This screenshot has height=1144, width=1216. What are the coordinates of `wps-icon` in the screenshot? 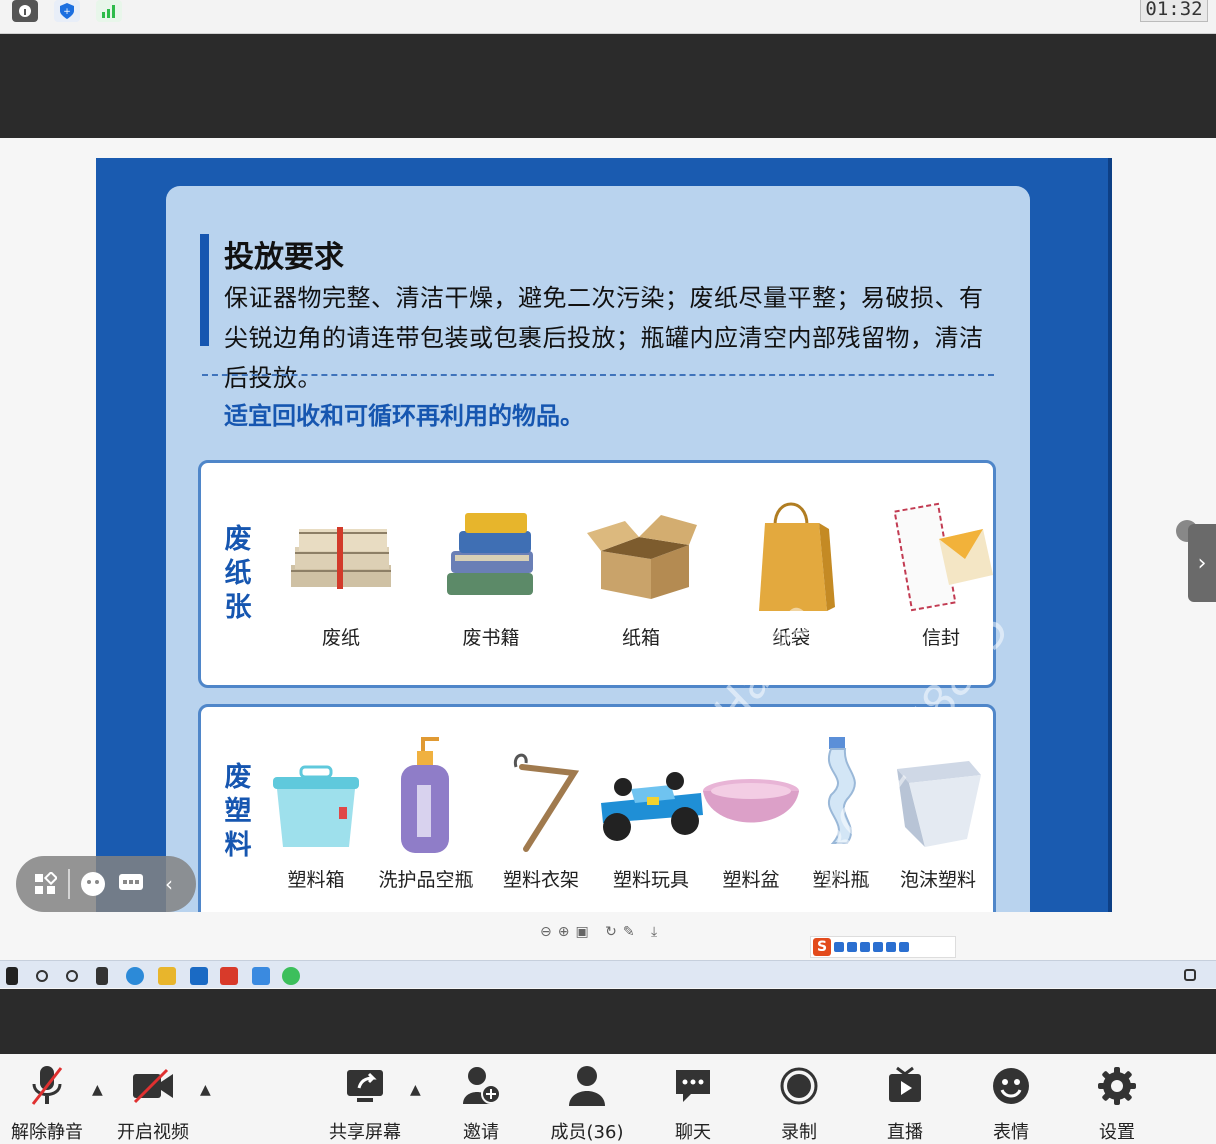 It's located at (229, 976).